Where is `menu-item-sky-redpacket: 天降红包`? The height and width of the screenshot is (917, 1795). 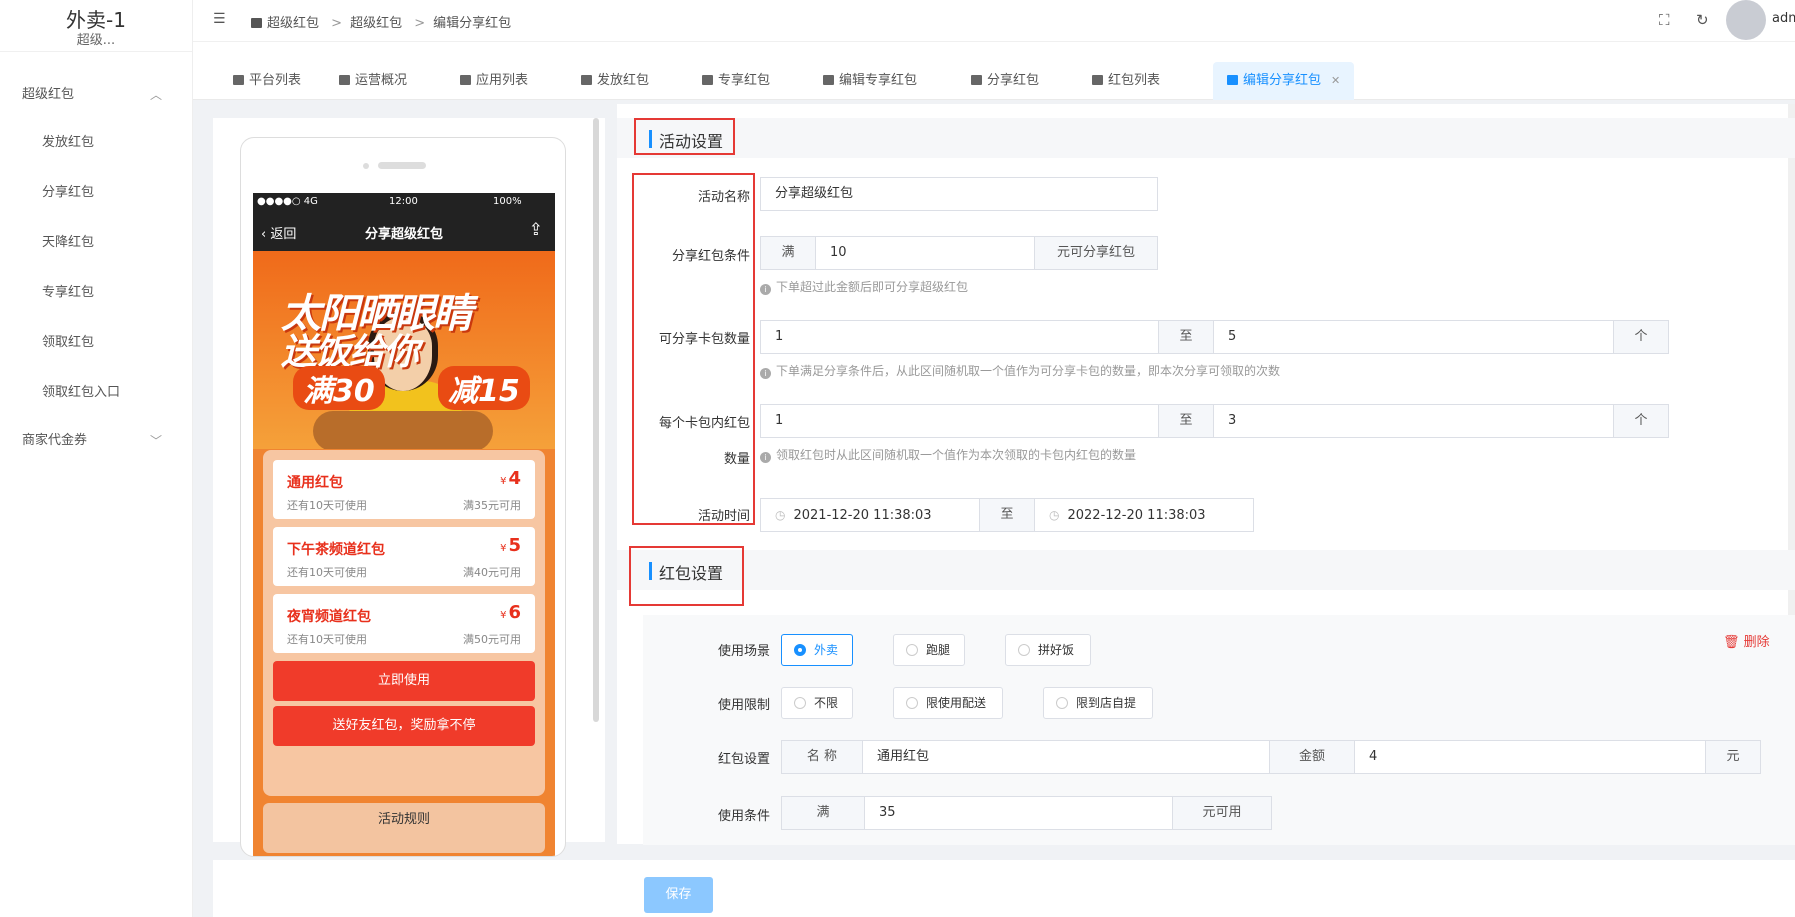
menu-item-sky-redpacket: 天降红包 is located at coordinates (96, 243).